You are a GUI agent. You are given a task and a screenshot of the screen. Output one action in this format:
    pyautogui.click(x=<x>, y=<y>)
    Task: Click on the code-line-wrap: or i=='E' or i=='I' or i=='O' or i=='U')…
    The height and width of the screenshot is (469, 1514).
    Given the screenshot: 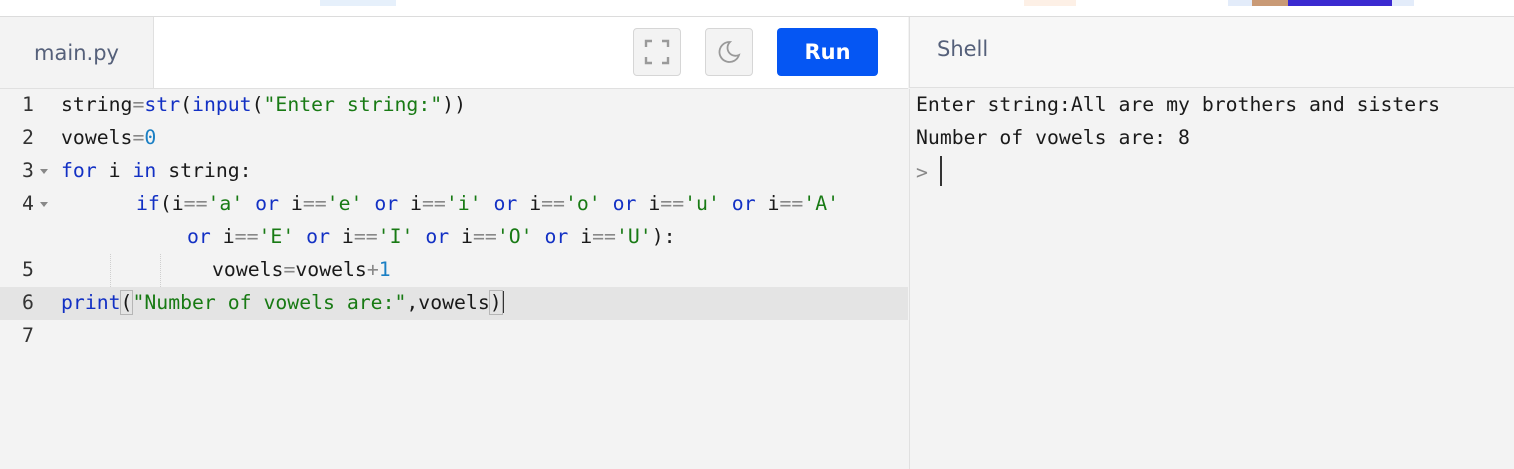 What is the action you would take?
    pyautogui.click(x=454, y=237)
    